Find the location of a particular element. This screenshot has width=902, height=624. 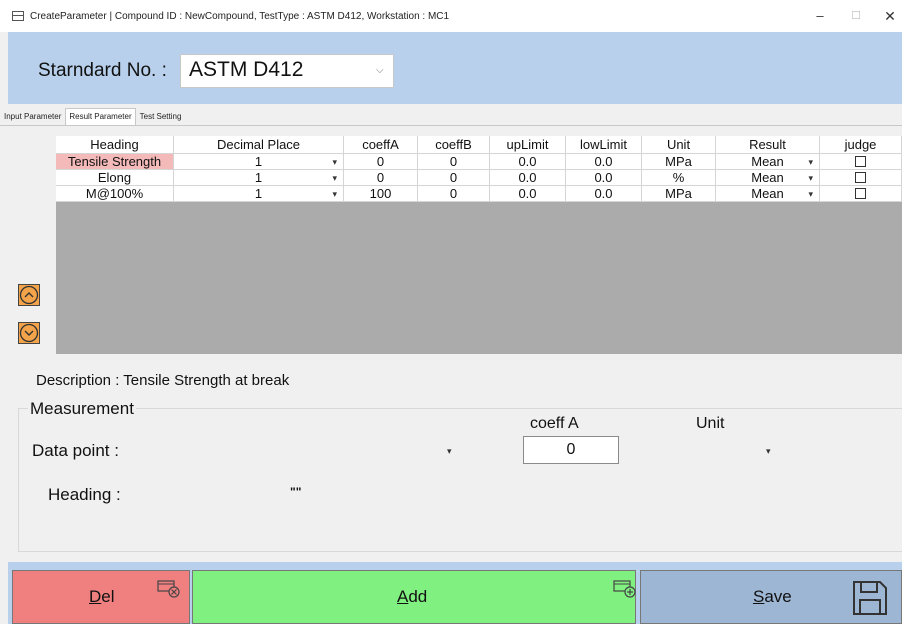

floppy-disk-icon is located at coordinates (870, 598).